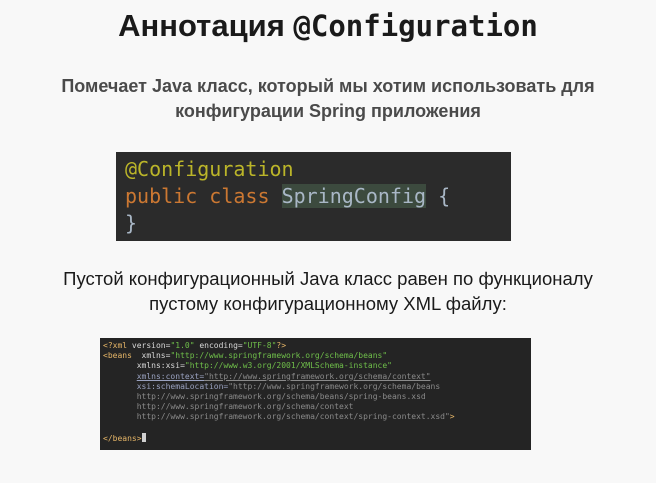 The image size is (656, 483). Describe the element at coordinates (281, 345) in the screenshot. I see `xml-decl-end: ?>` at that location.